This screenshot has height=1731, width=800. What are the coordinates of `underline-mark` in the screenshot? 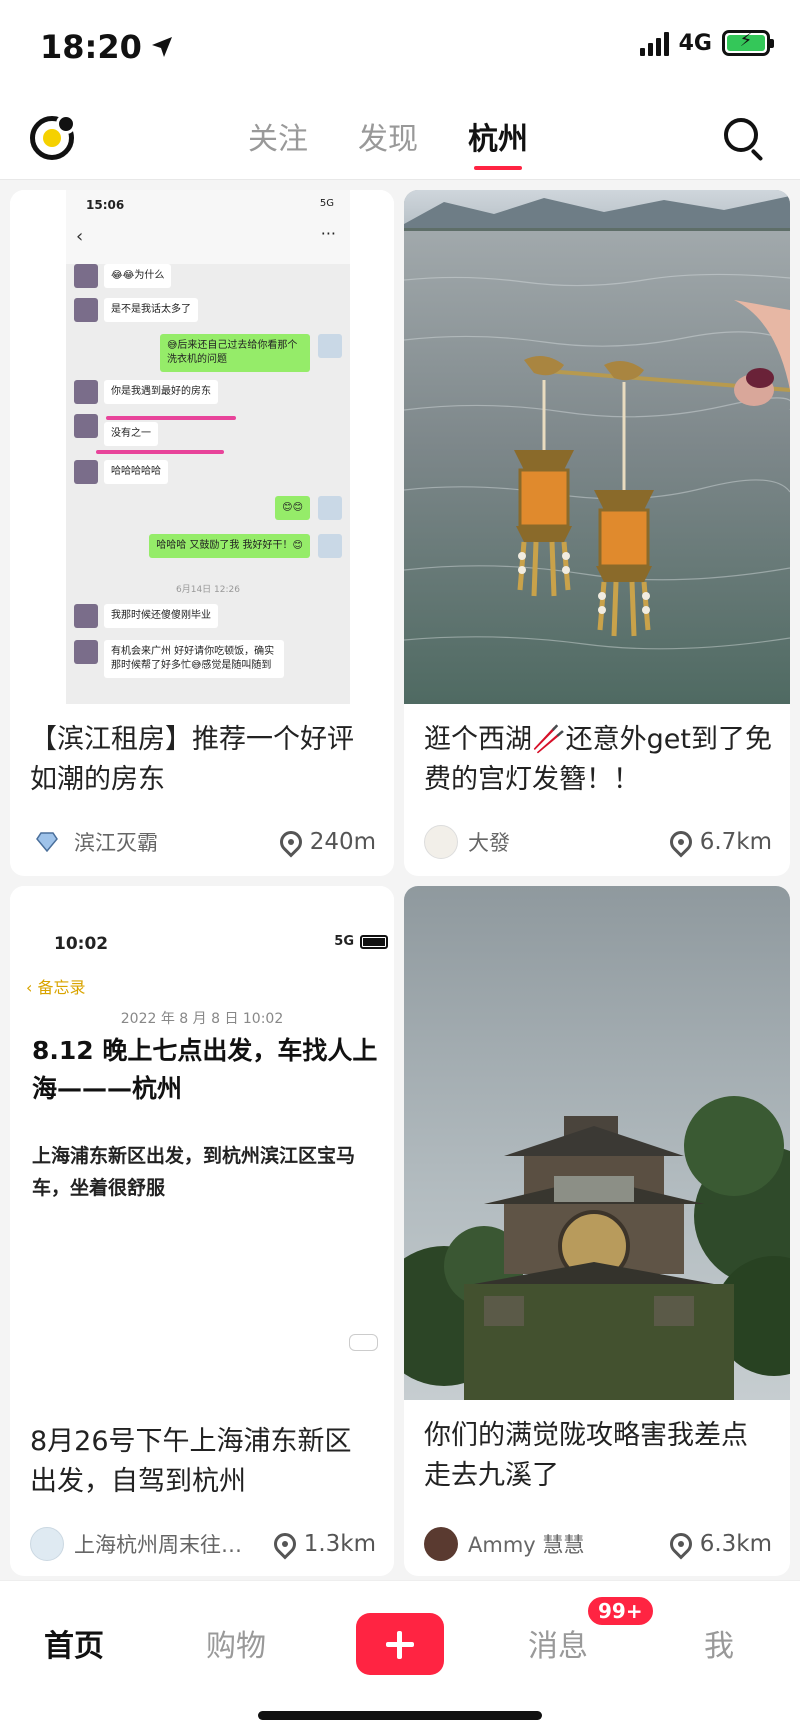 It's located at (160, 452).